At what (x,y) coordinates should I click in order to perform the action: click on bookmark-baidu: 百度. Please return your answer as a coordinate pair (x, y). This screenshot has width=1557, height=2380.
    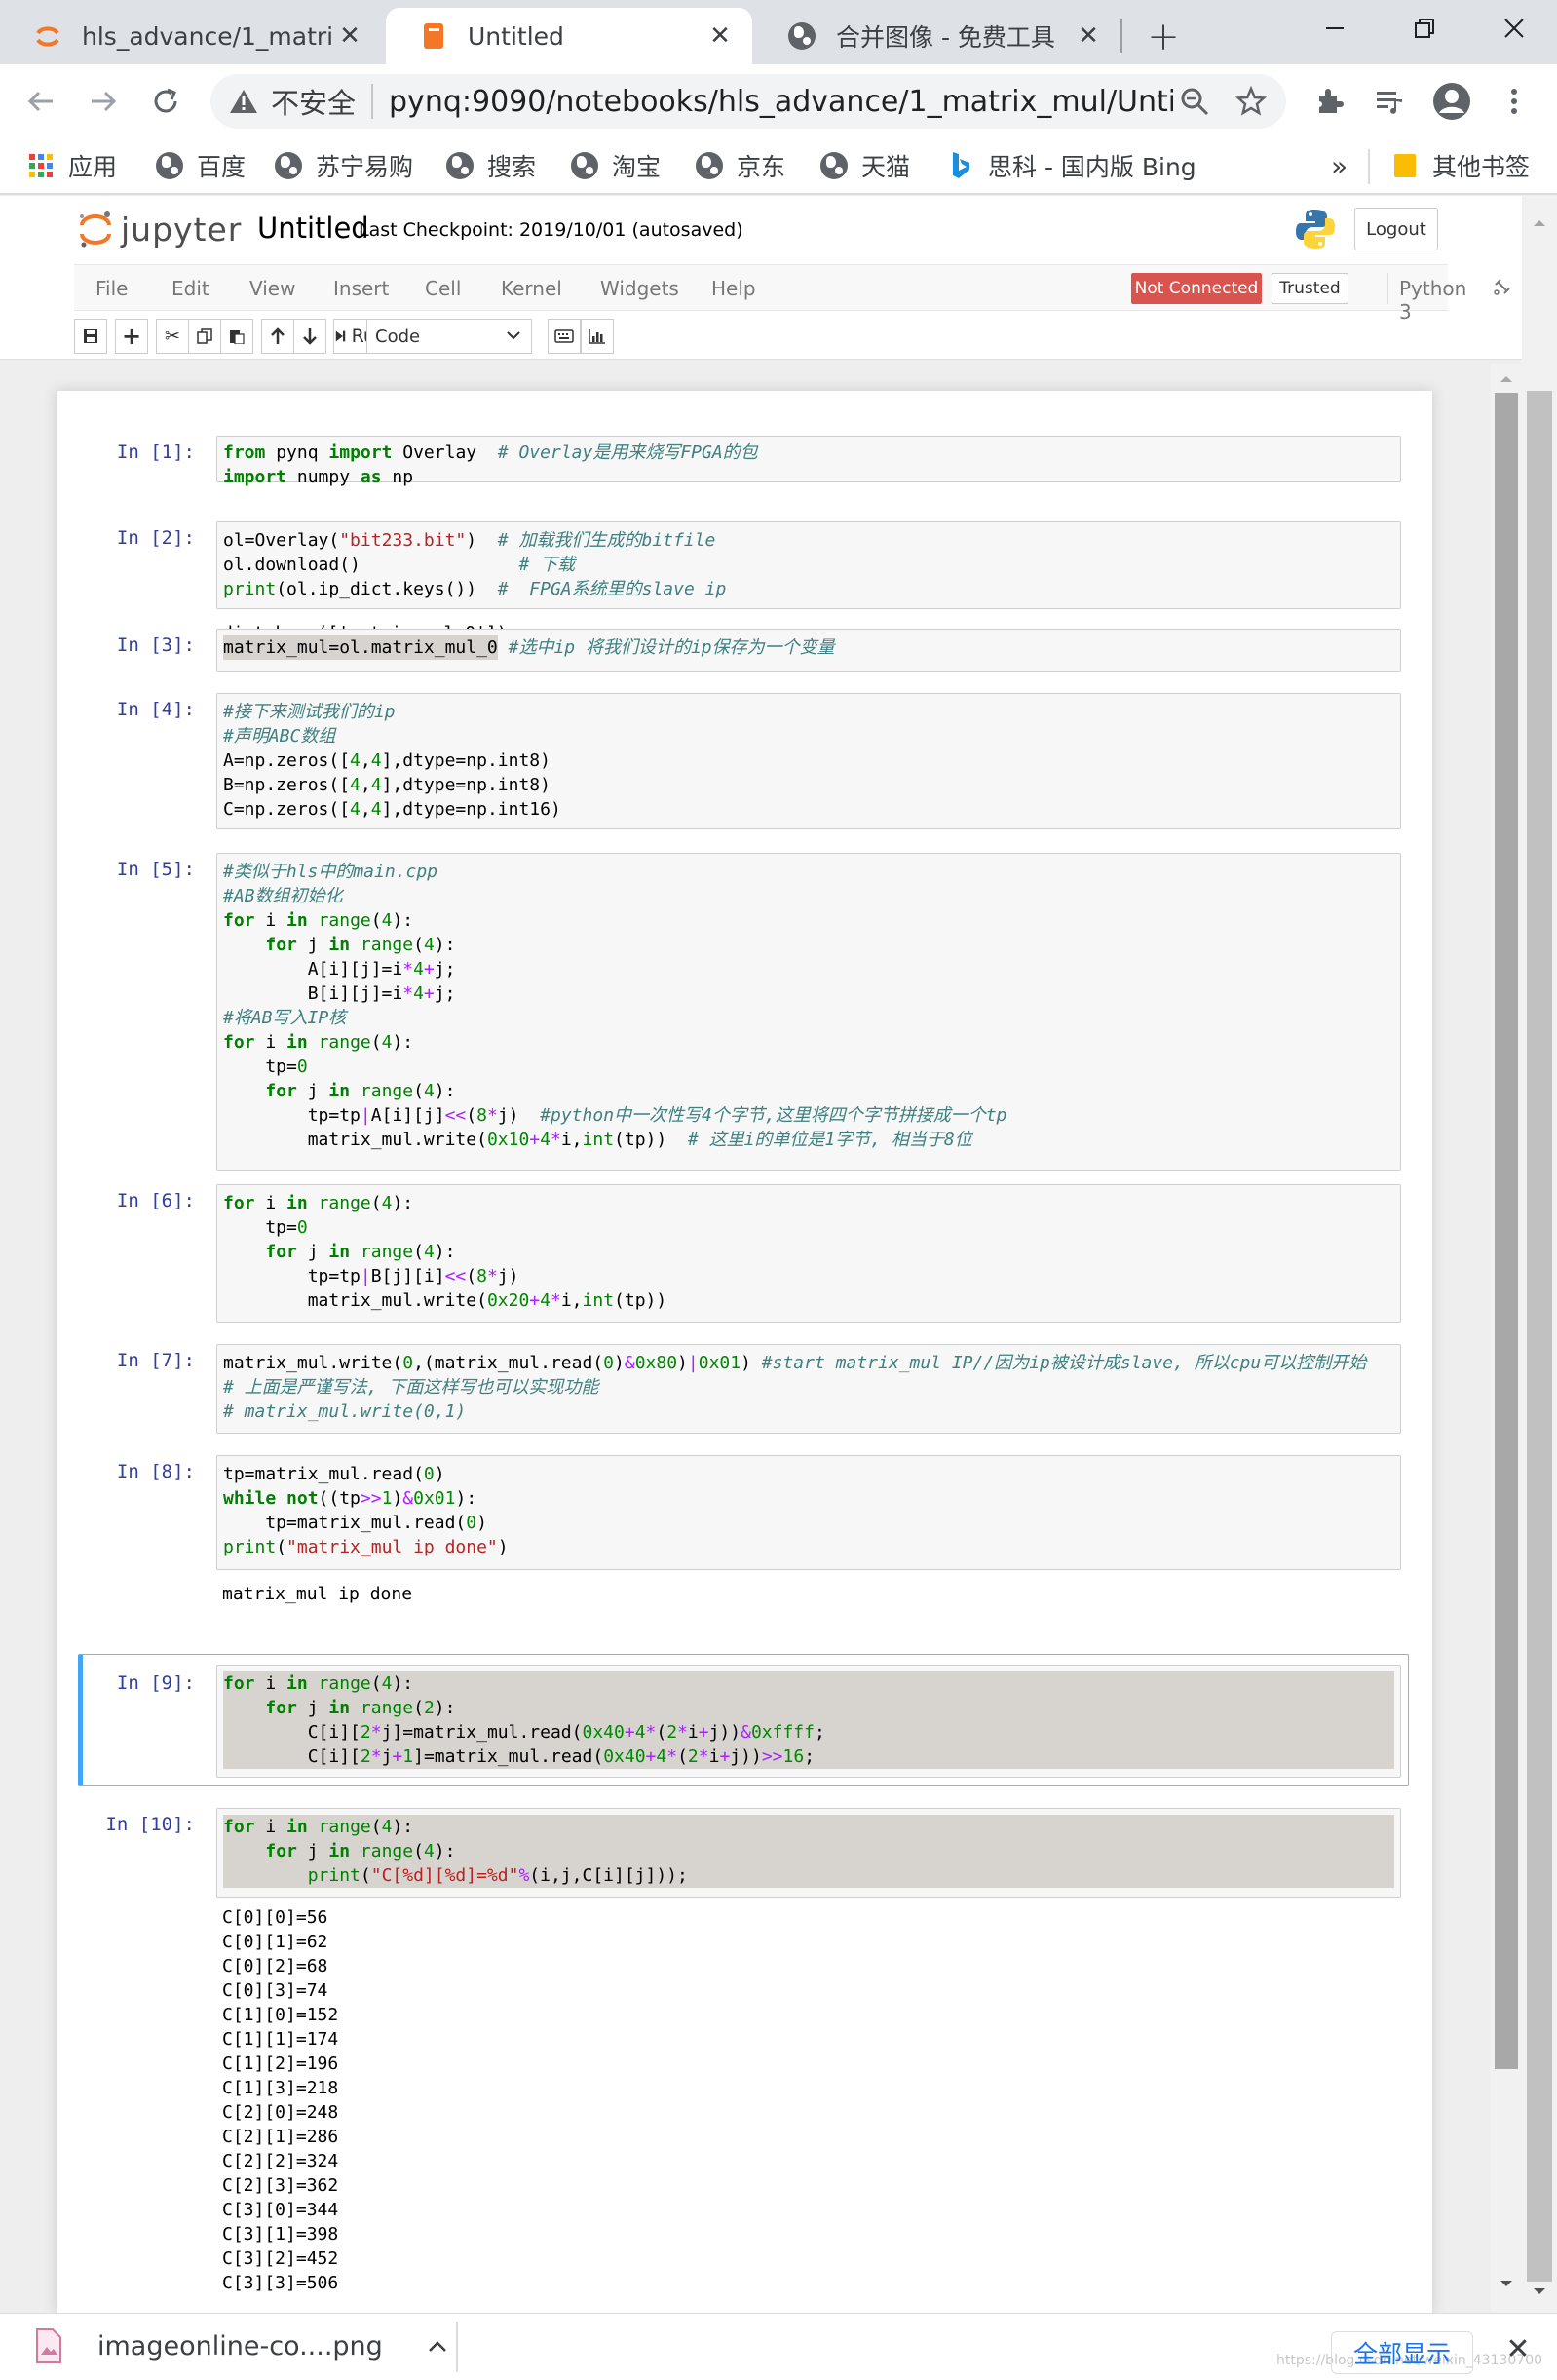
    Looking at the image, I should click on (201, 165).